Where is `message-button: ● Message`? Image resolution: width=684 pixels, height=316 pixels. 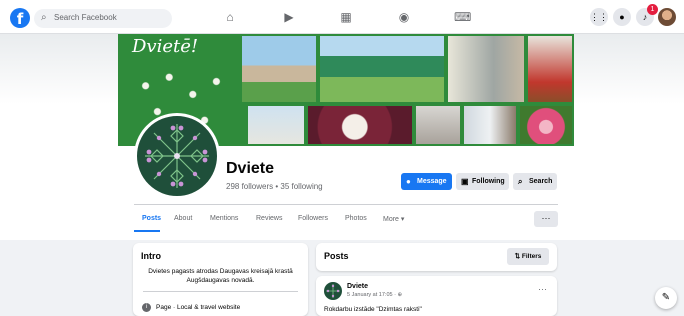 message-button: ● Message is located at coordinates (426, 181).